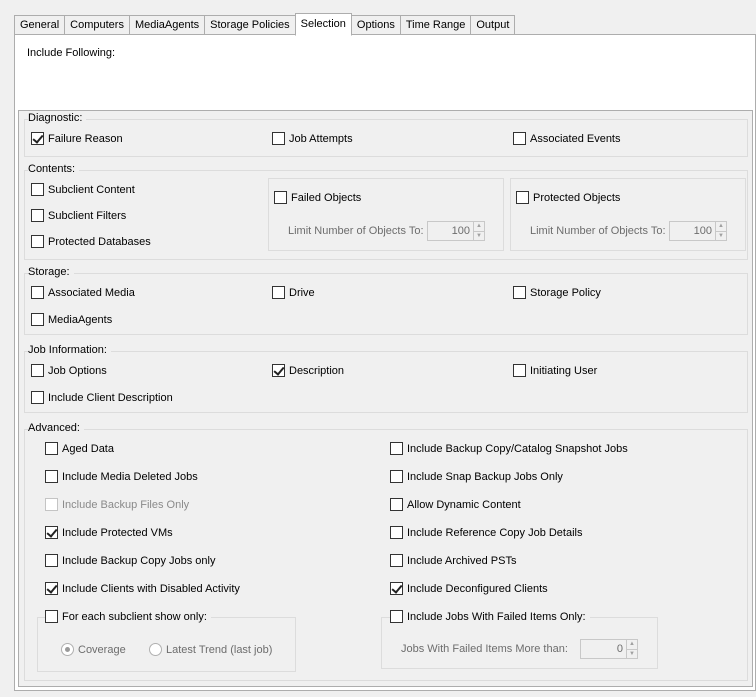  Describe the element at coordinates (51, 272) in the screenshot. I see `storage-section-title: Storage:` at that location.